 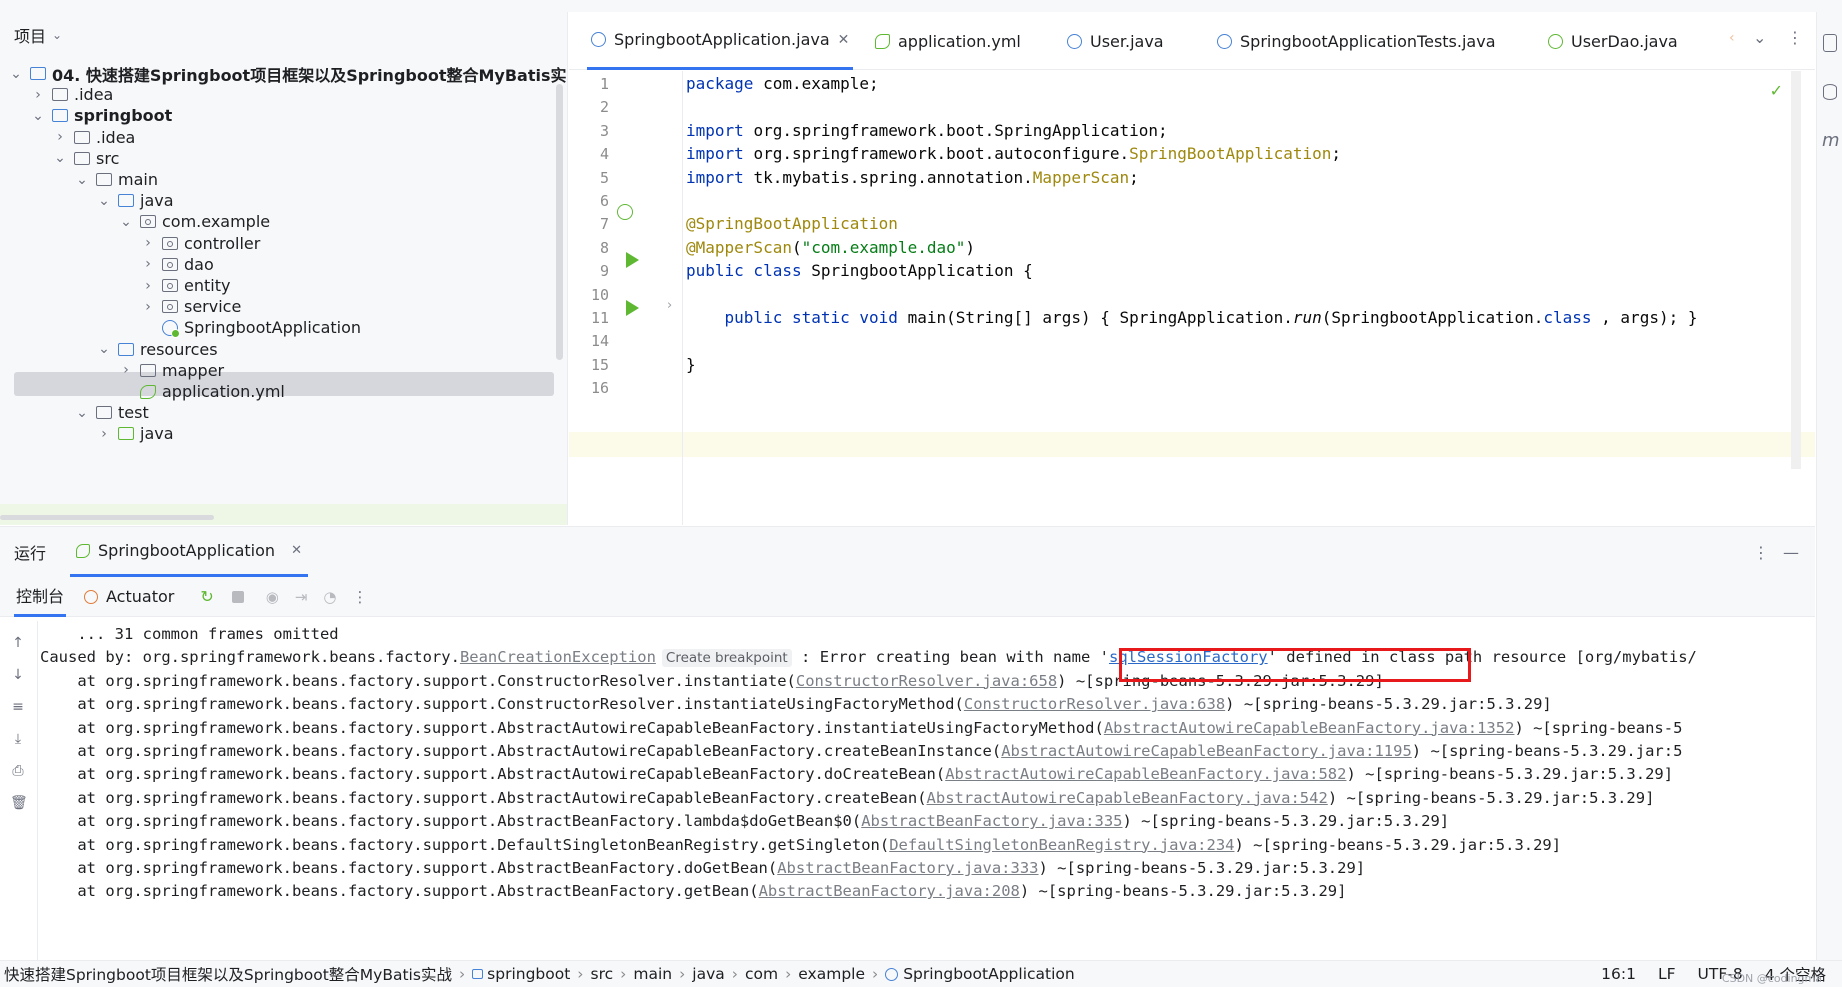 What do you see at coordinates (1667, 974) in the screenshot?
I see `line-separator: LF` at bounding box center [1667, 974].